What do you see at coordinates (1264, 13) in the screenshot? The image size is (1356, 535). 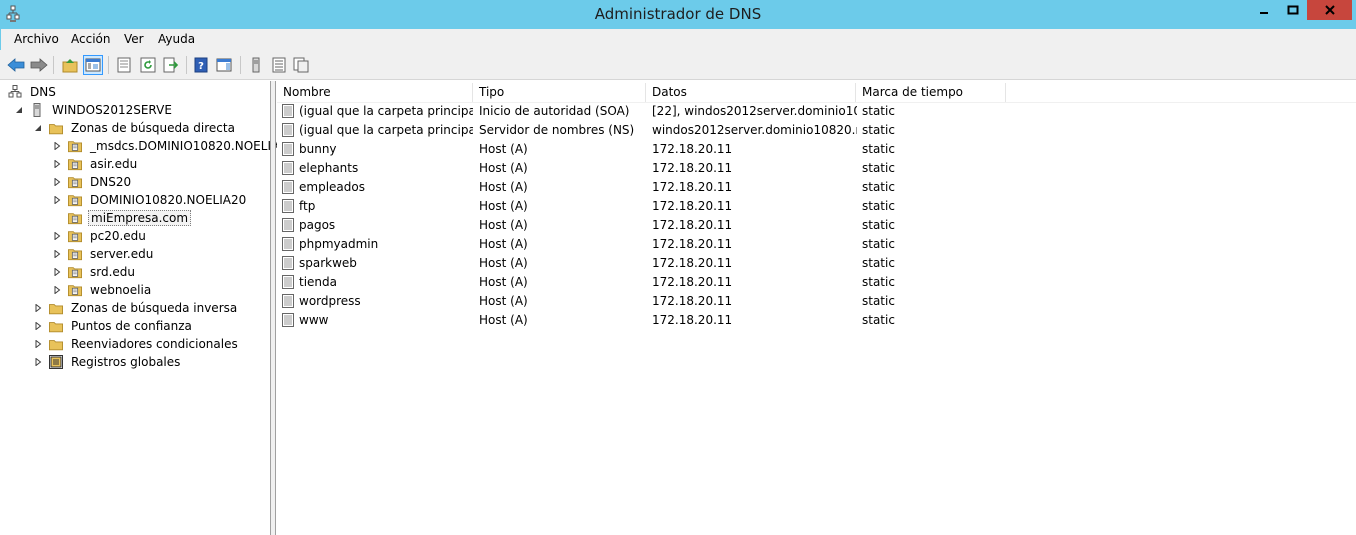 I see `minimize-icon` at bounding box center [1264, 13].